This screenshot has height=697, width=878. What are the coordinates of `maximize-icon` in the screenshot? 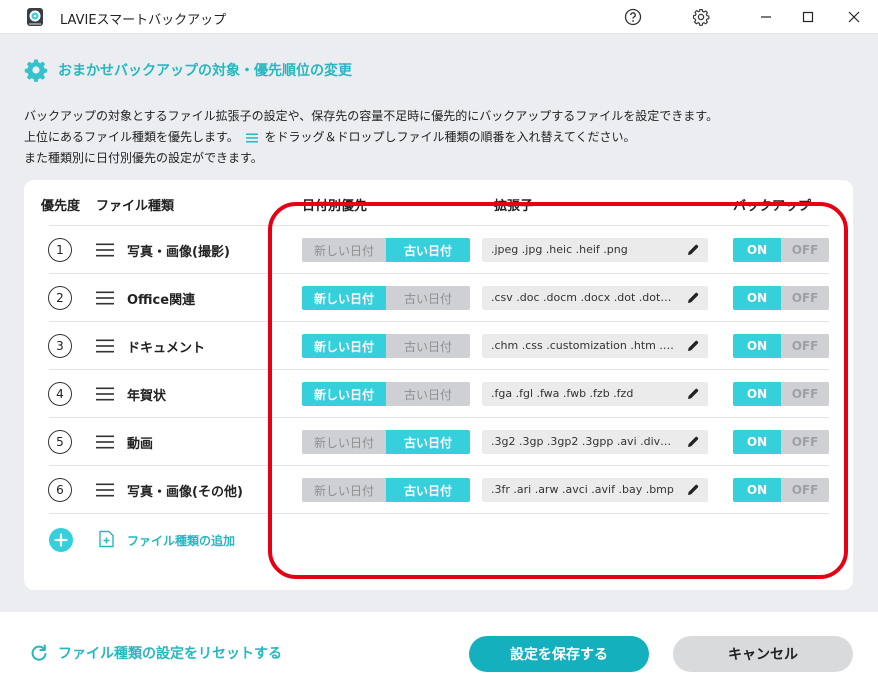 It's located at (808, 17).